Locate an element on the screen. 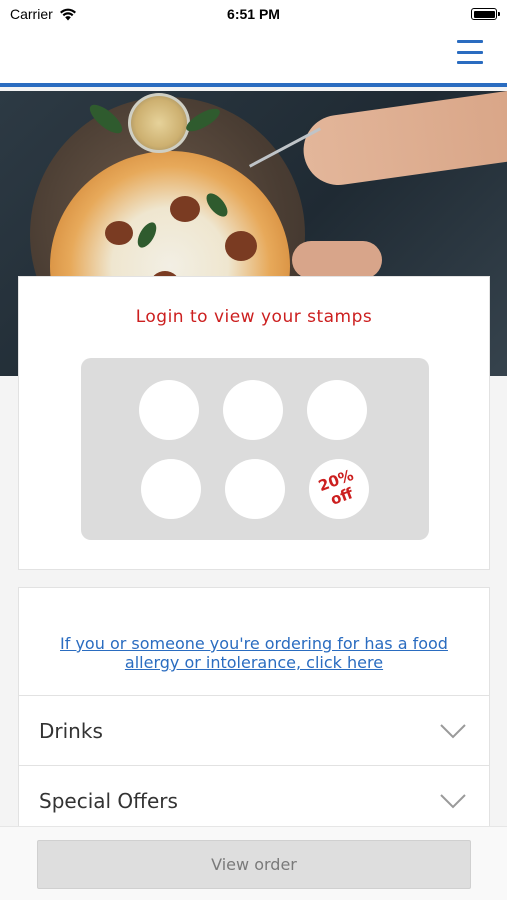 The width and height of the screenshot is (507, 900). stamp-grid: 20% off is located at coordinates (255, 449).